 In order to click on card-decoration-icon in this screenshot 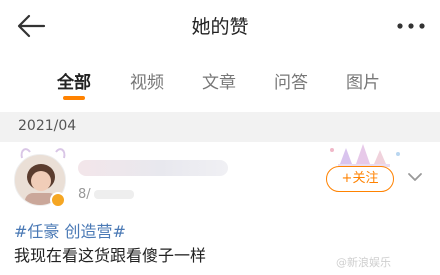, I will do `click(365, 155)`.